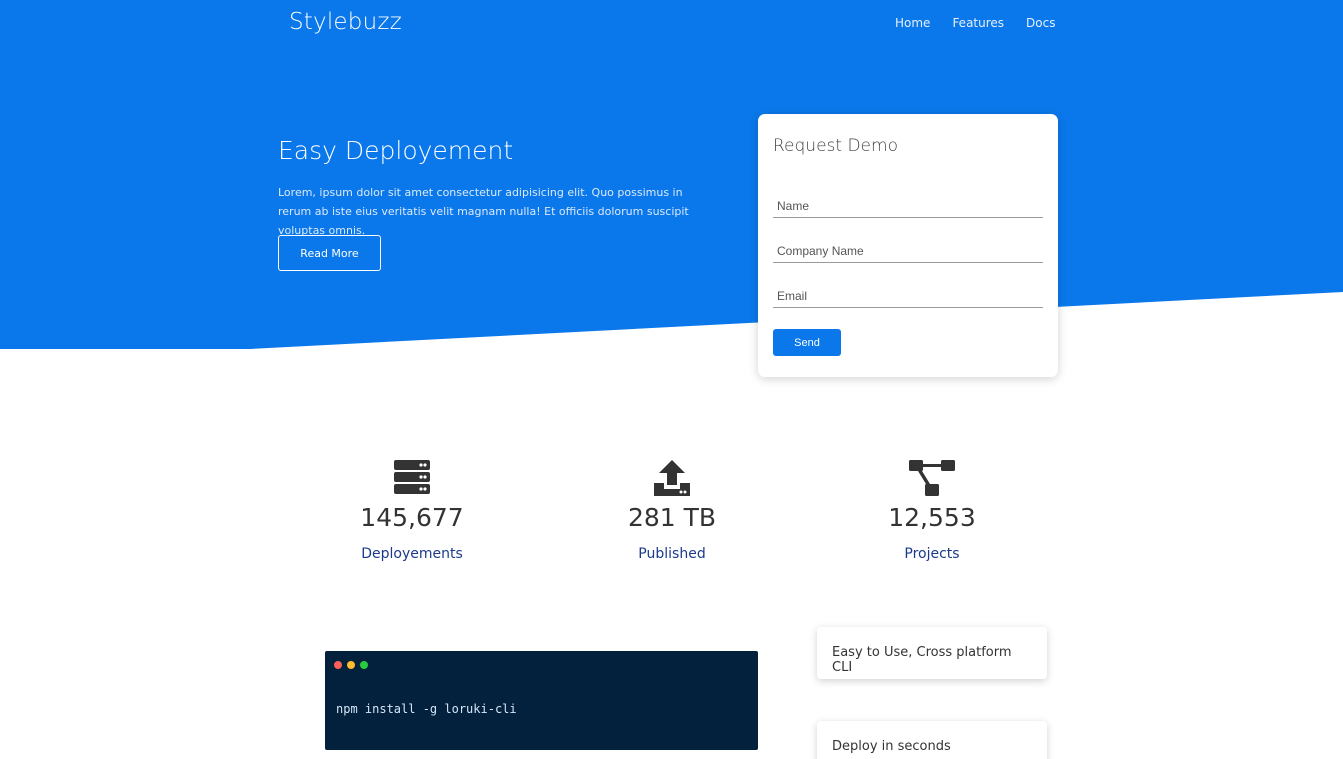 The height and width of the screenshot is (759, 1343). Describe the element at coordinates (412, 517) in the screenshot. I see `stat-value: 145,677` at that location.